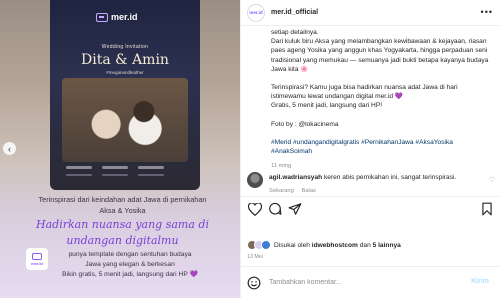  What do you see at coordinates (281, 191) in the screenshot?
I see `comment-time: Sekarang` at bounding box center [281, 191].